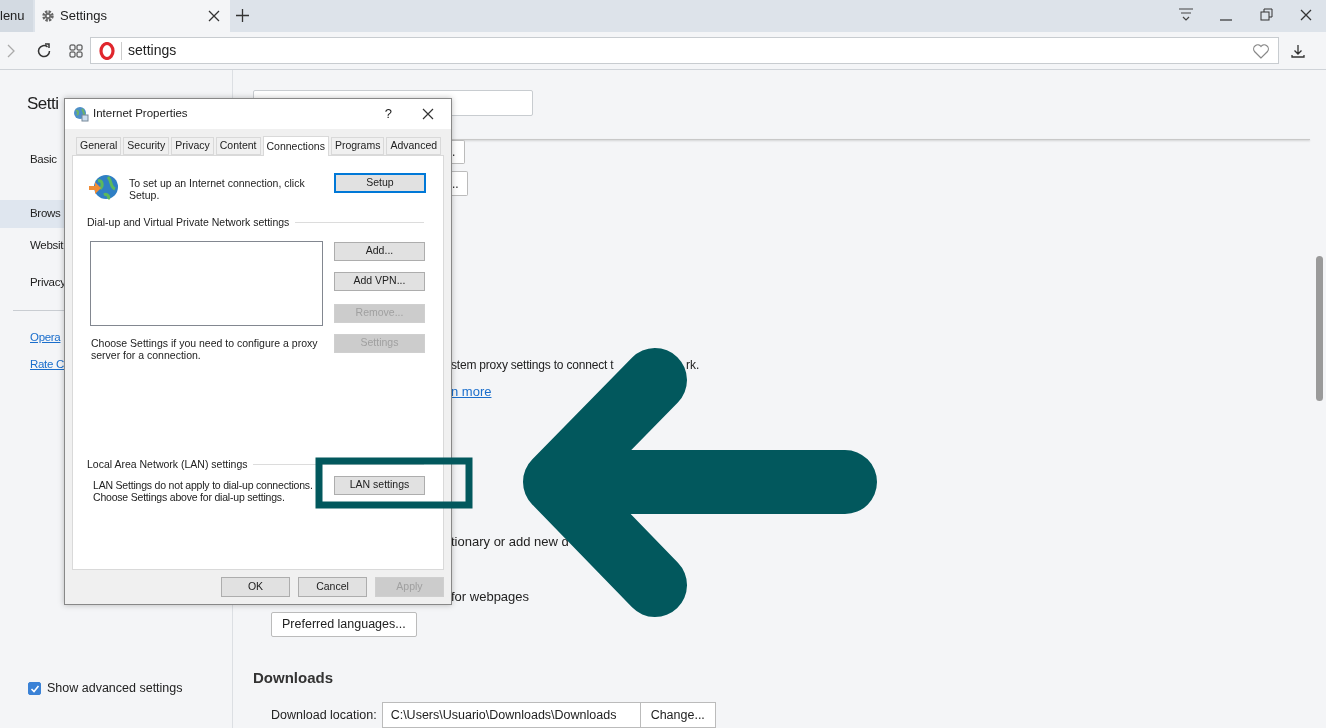 This screenshot has width=1326, height=728. Describe the element at coordinates (324, 715) in the screenshot. I see `field-label: Download location:` at that location.